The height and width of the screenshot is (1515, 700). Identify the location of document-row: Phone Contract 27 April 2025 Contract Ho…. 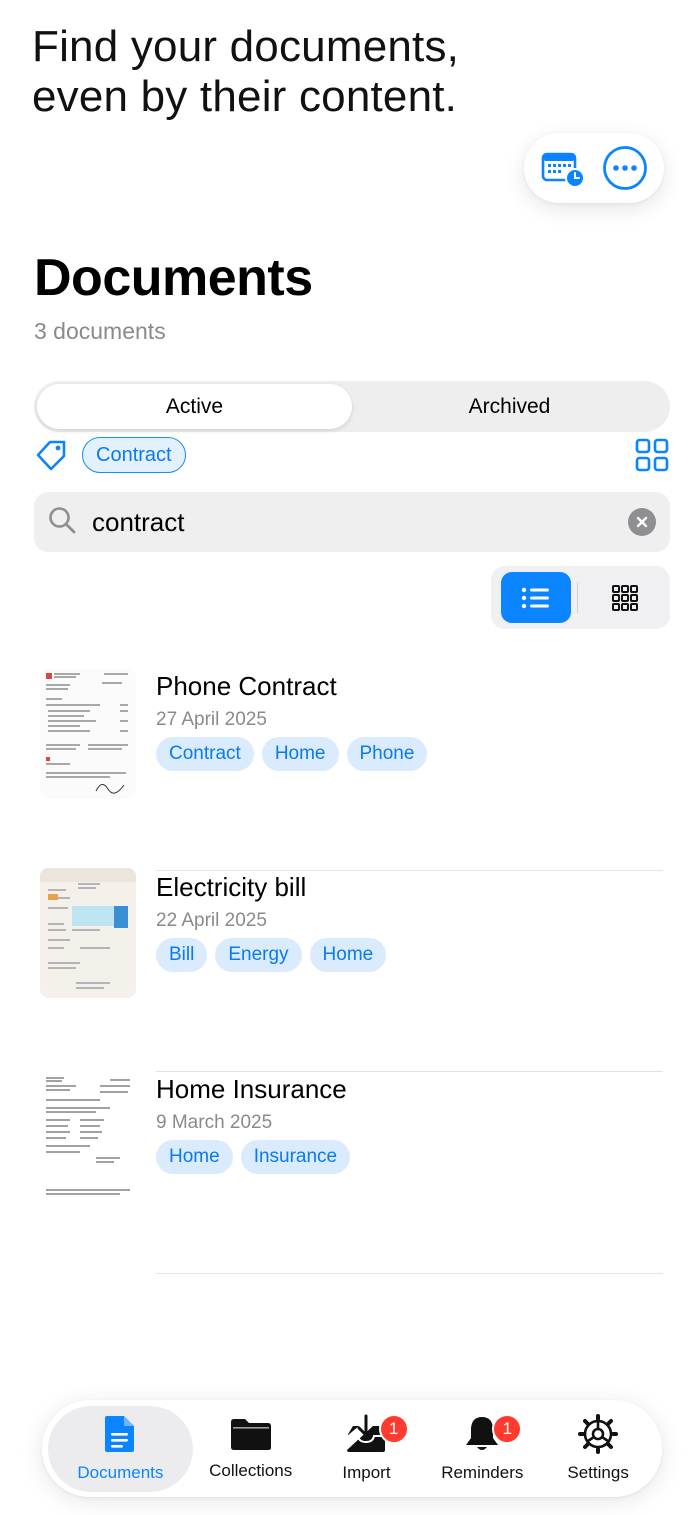
(350, 770).